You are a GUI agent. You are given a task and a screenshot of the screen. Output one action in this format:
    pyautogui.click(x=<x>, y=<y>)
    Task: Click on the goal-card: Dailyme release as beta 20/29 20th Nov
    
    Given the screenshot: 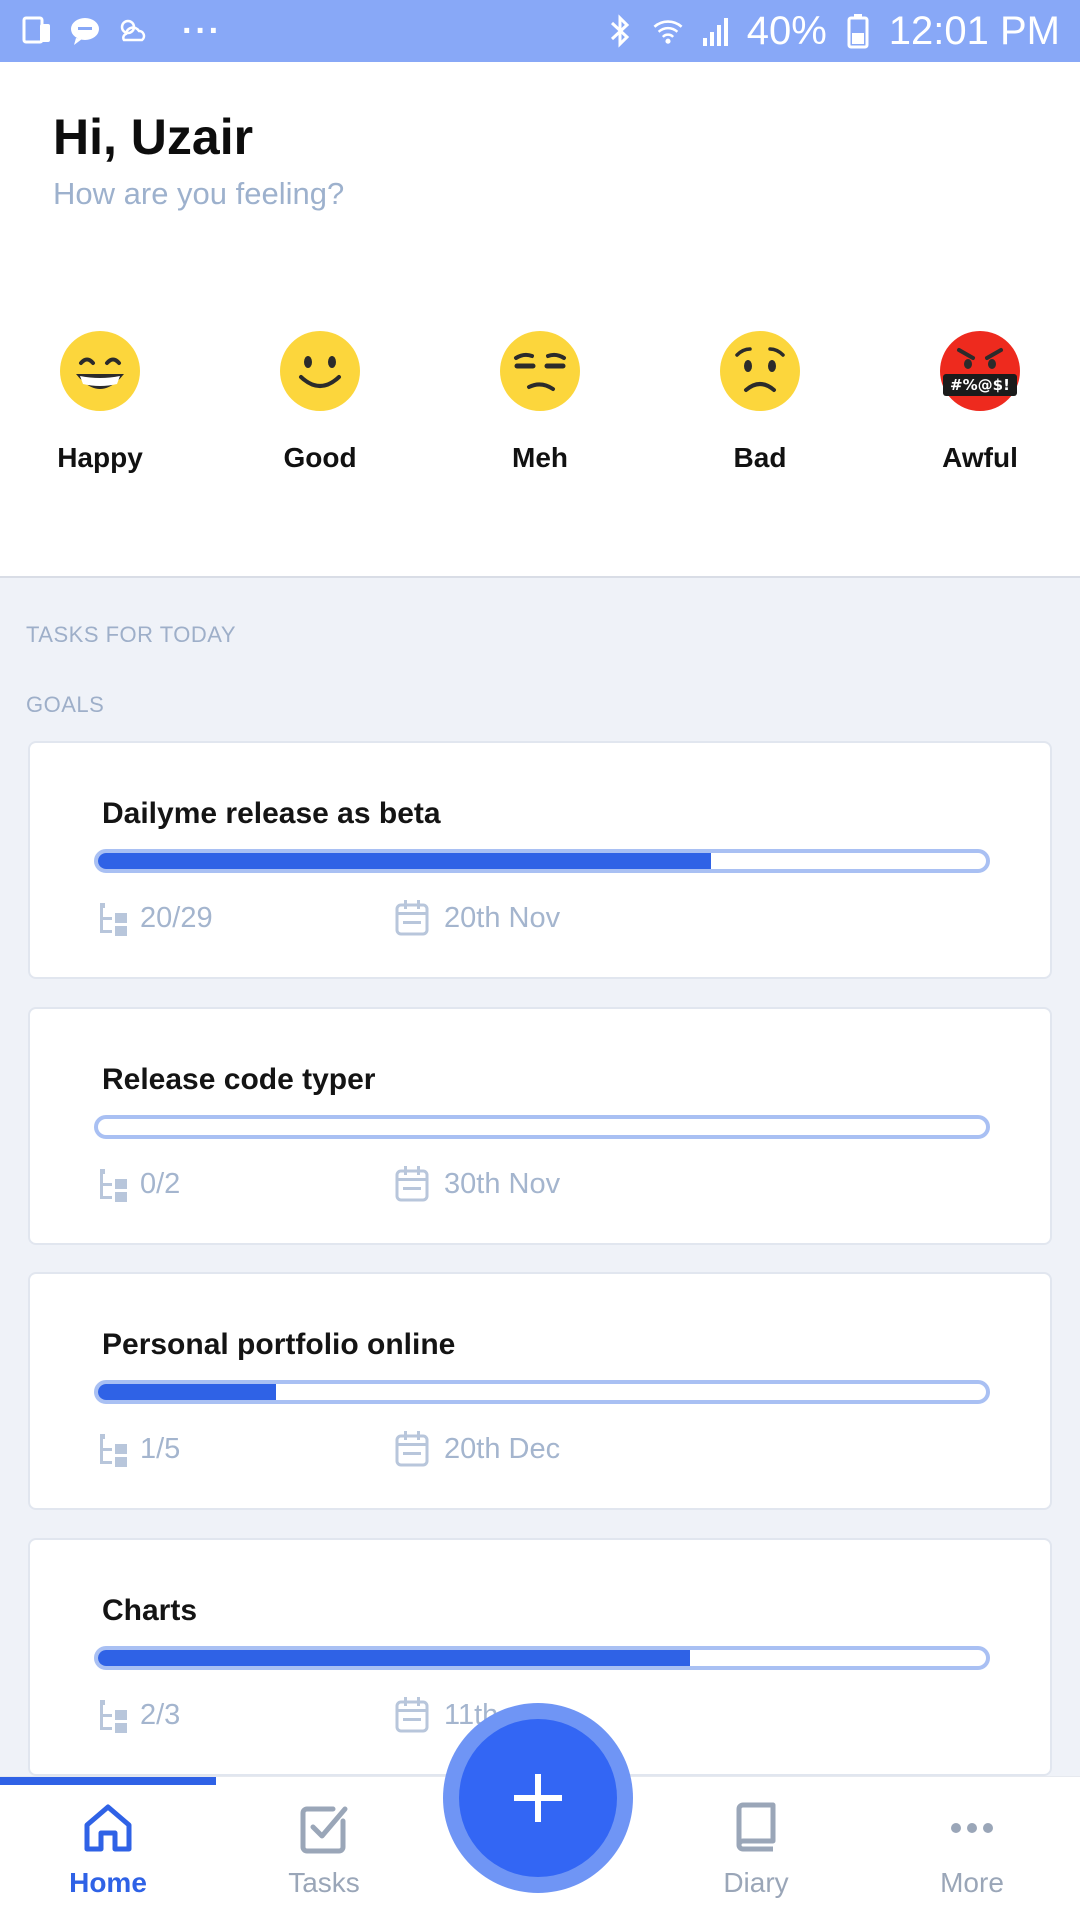 What is the action you would take?
    pyautogui.click(x=540, y=860)
    